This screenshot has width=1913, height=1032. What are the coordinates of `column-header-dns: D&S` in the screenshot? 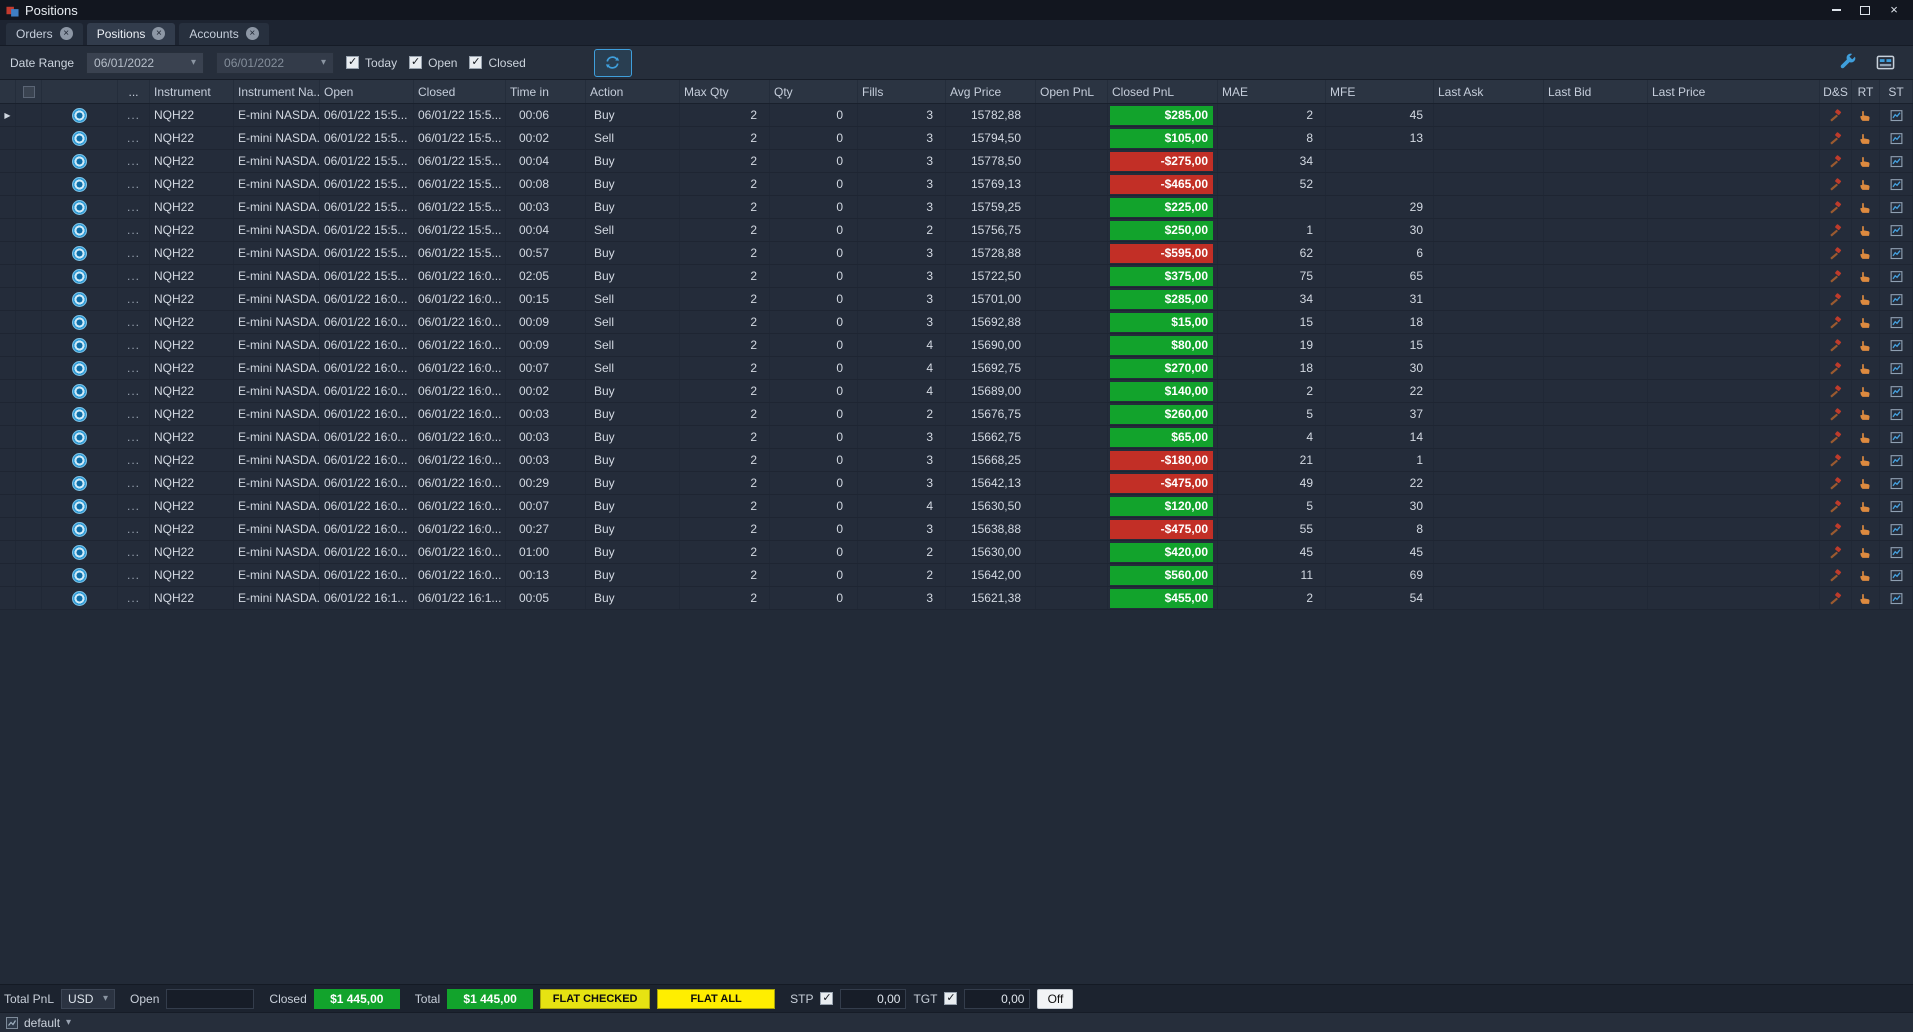 It's located at (1836, 91).